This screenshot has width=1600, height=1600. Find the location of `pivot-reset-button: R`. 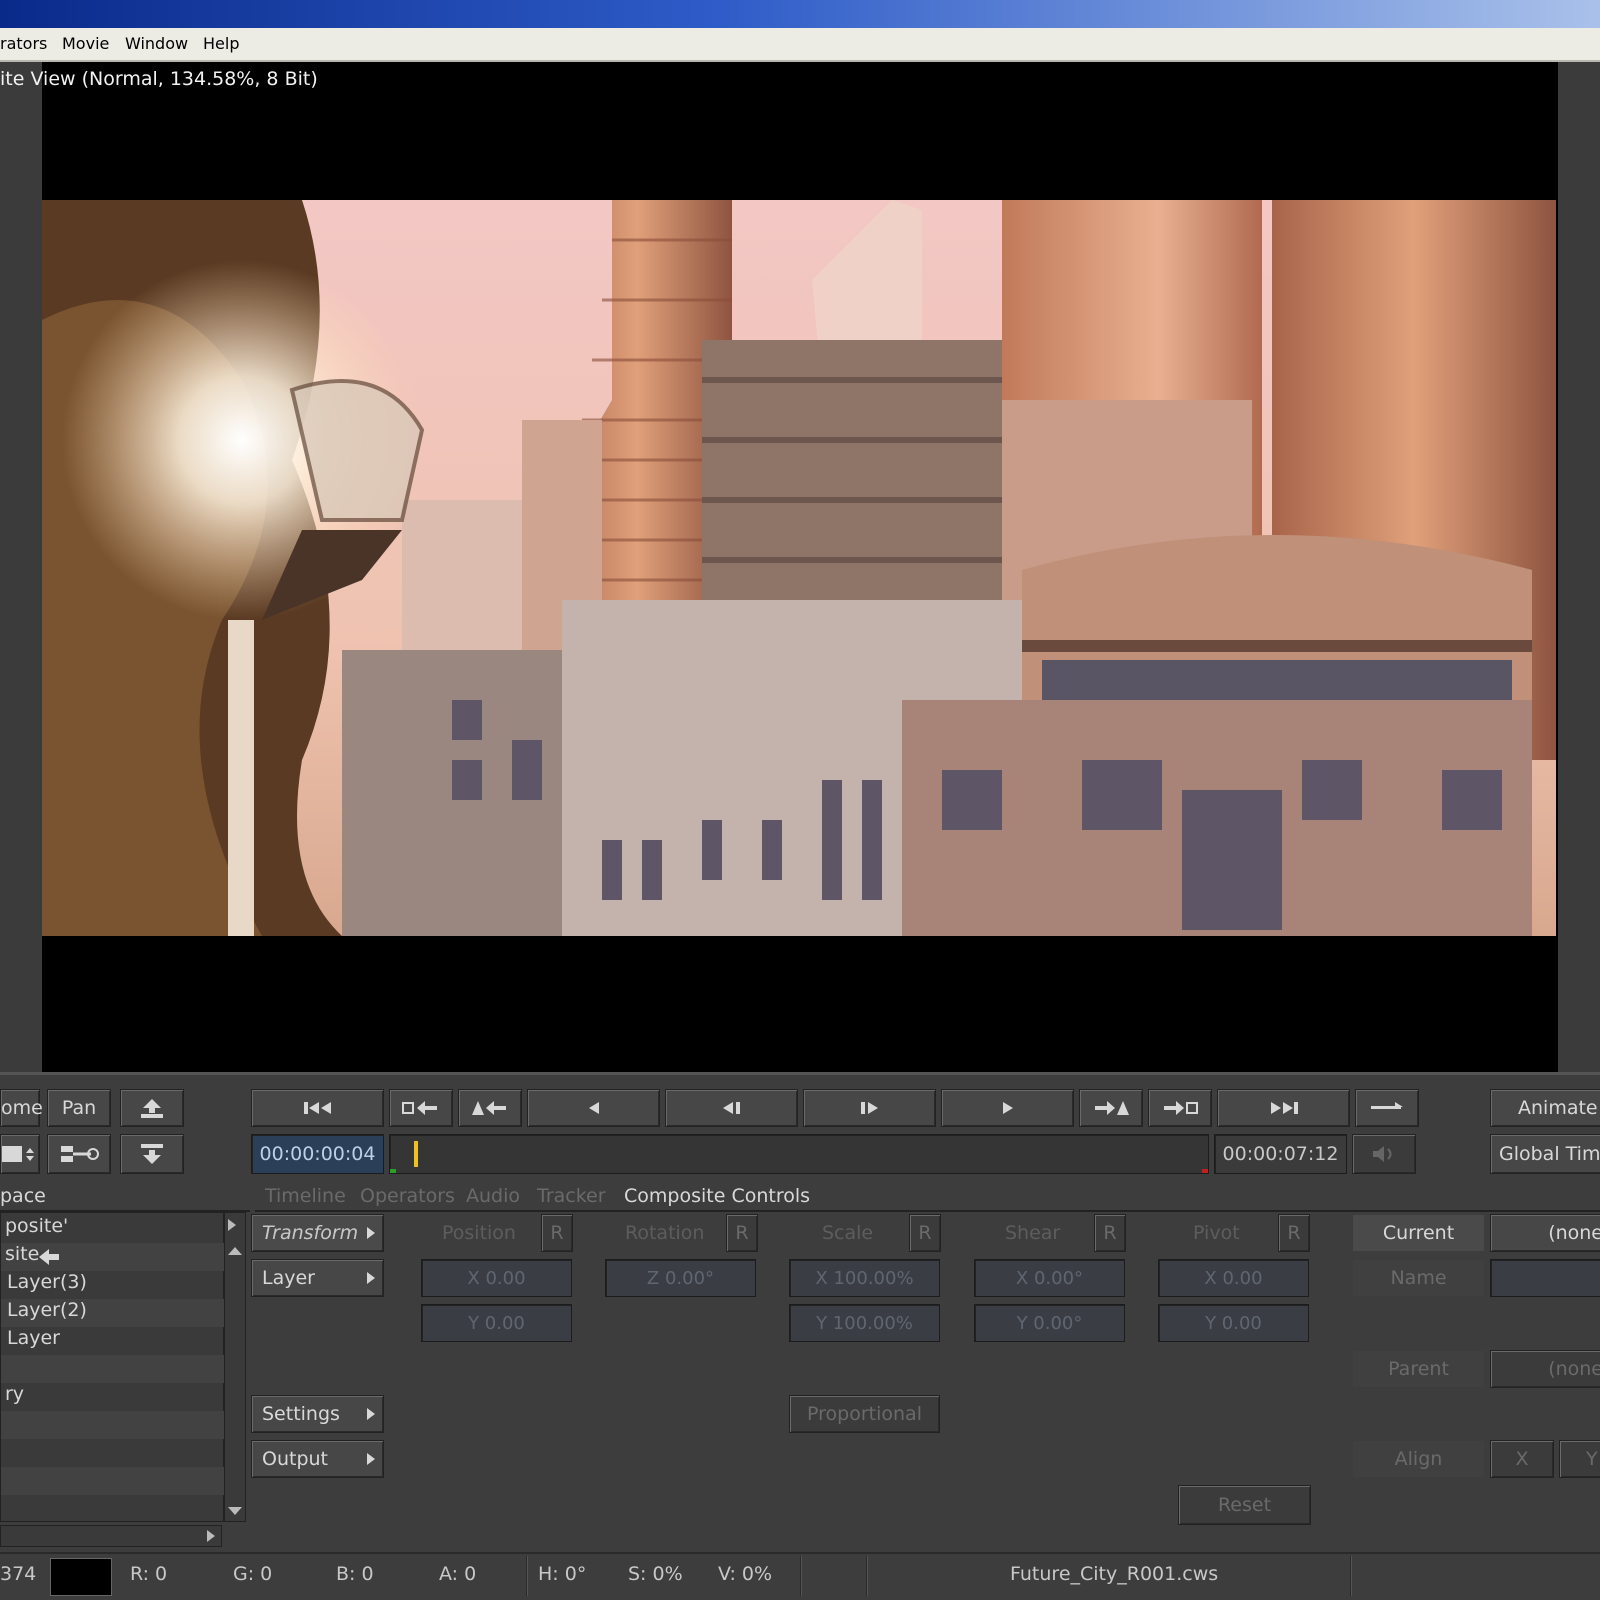

pivot-reset-button: R is located at coordinates (1294, 1233).